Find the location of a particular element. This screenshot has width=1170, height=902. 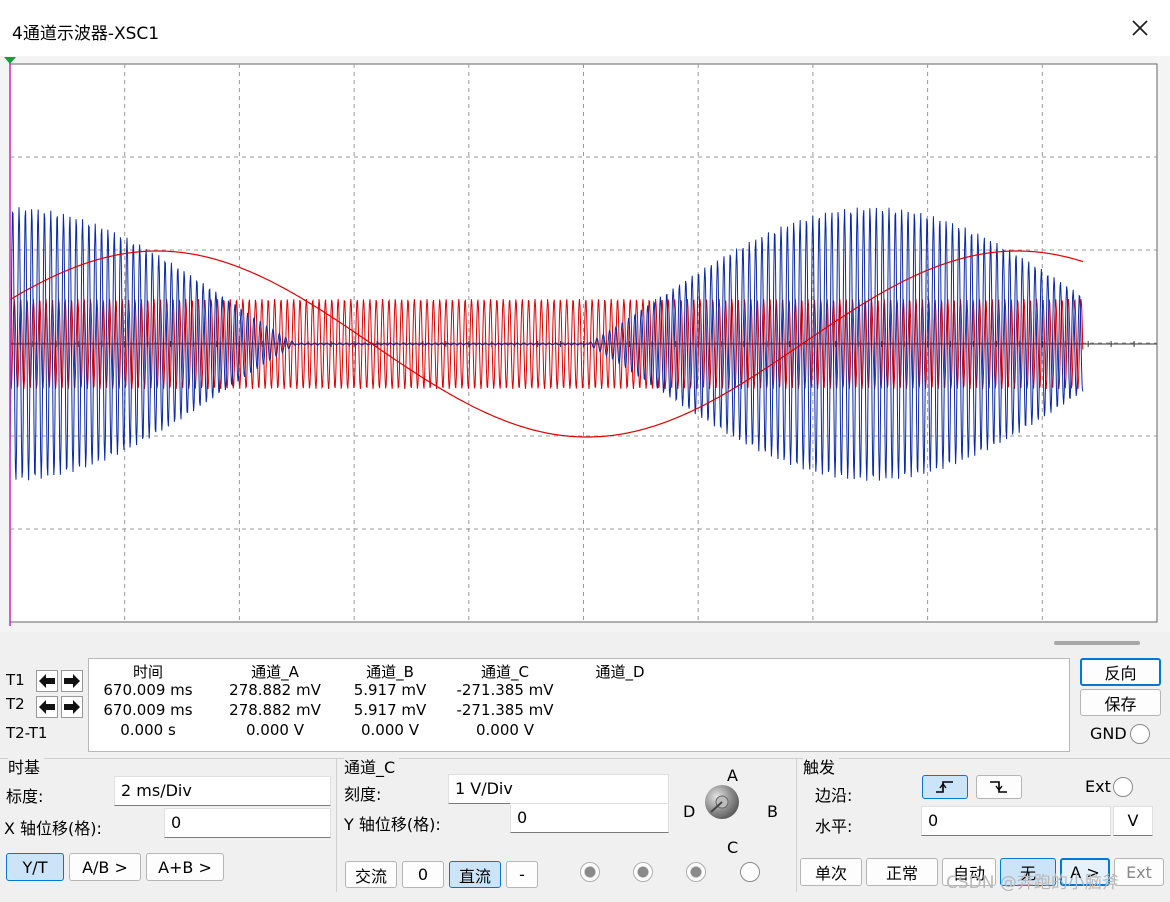

channel-radio-b is located at coordinates (643, 872).